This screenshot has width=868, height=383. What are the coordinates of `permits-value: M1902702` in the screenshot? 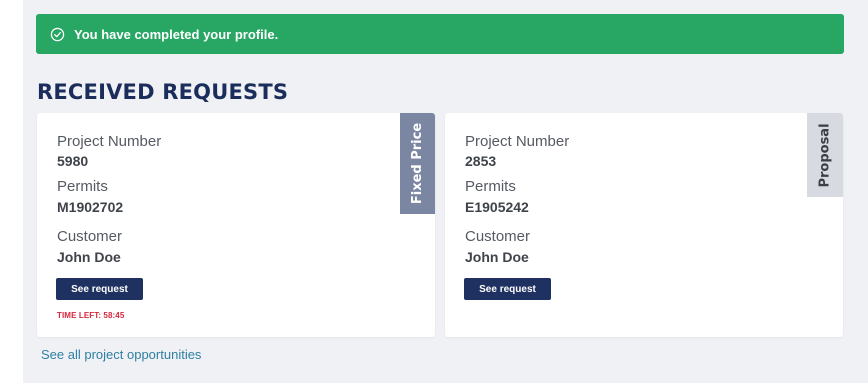 It's located at (90, 207).